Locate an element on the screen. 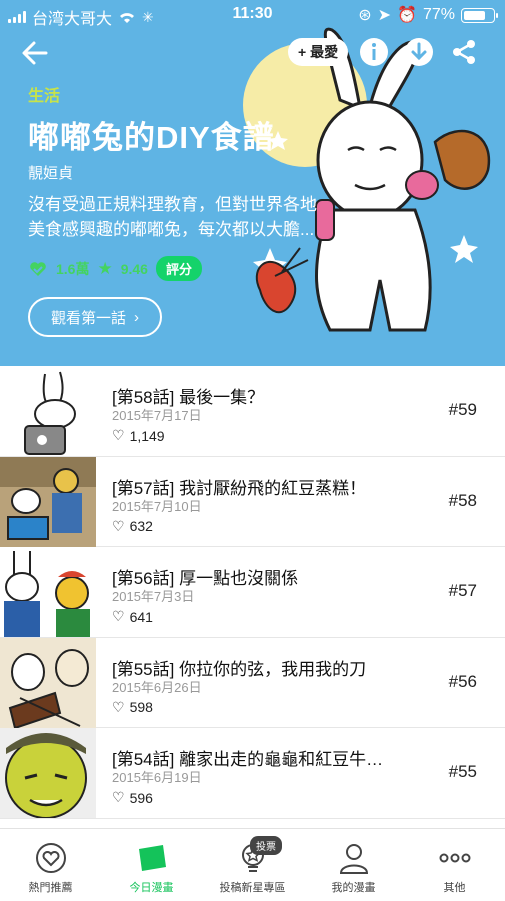  person-icon is located at coordinates (353, 859).